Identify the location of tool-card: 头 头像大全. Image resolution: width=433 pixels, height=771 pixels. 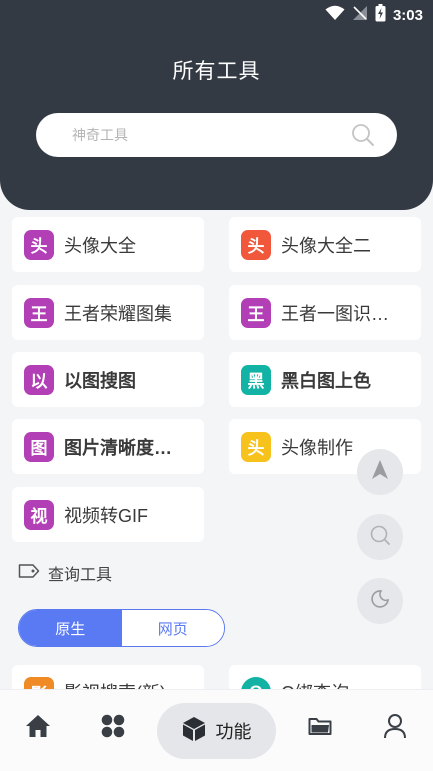
(108, 244).